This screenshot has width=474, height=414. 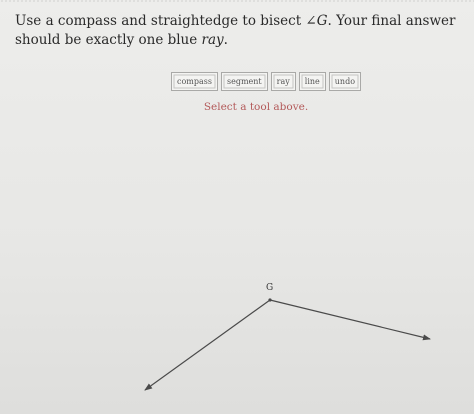 What do you see at coordinates (350, 320) in the screenshot?
I see `ray-right` at bounding box center [350, 320].